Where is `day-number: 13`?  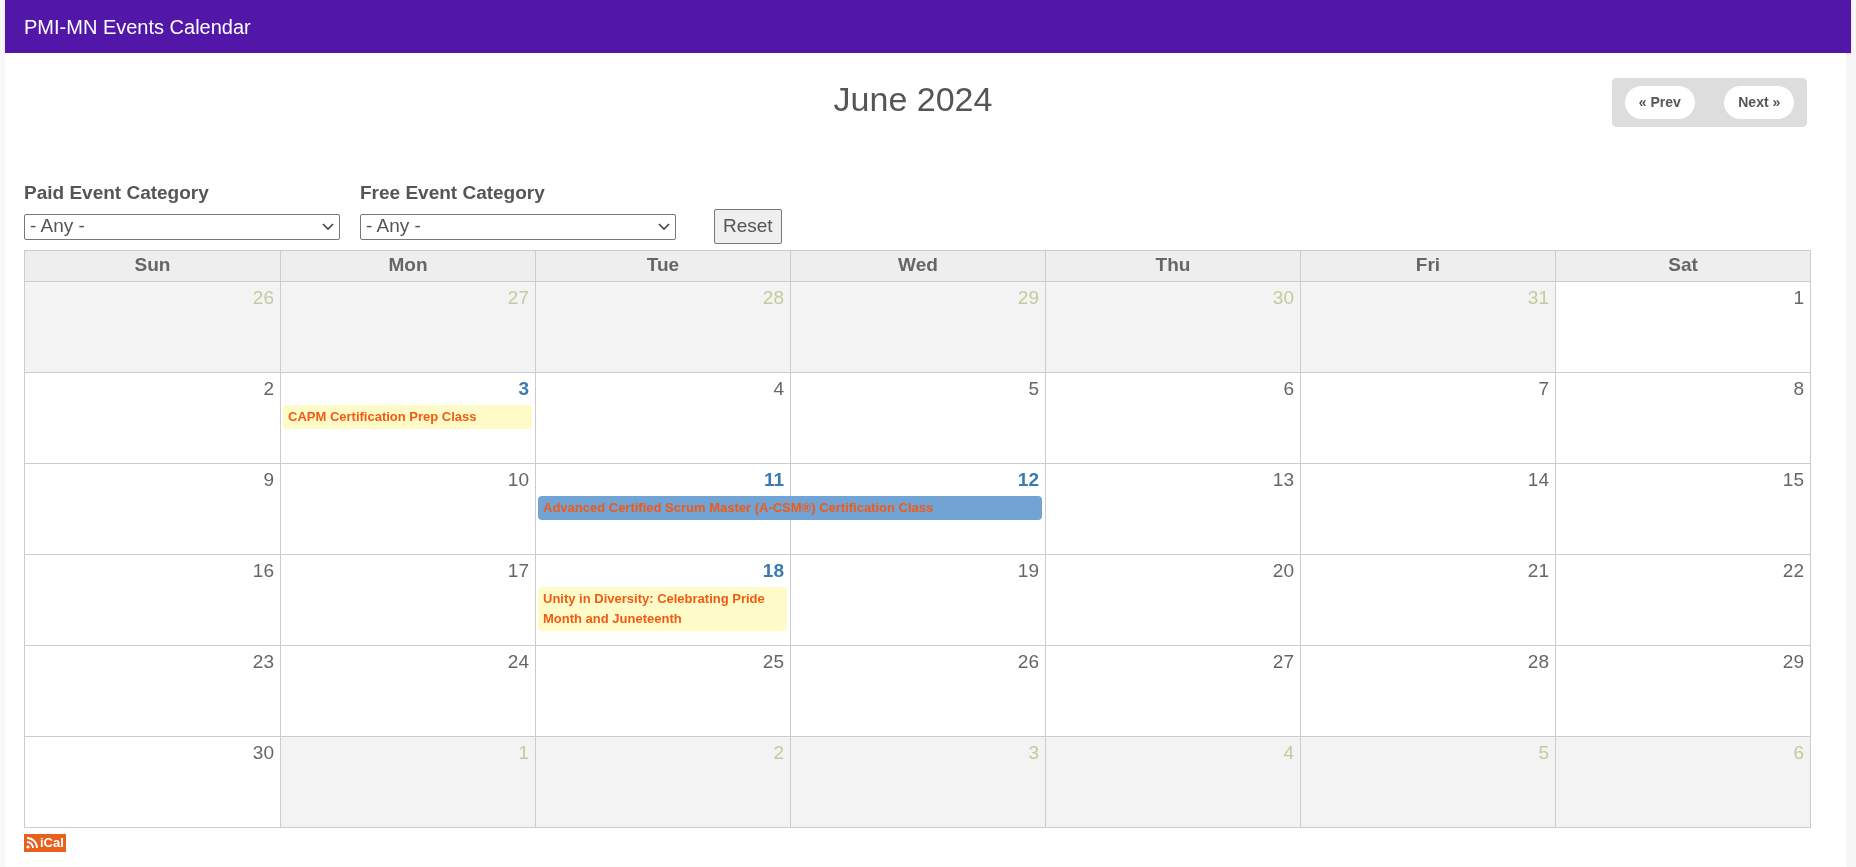
day-number: 13 is located at coordinates (1283, 479).